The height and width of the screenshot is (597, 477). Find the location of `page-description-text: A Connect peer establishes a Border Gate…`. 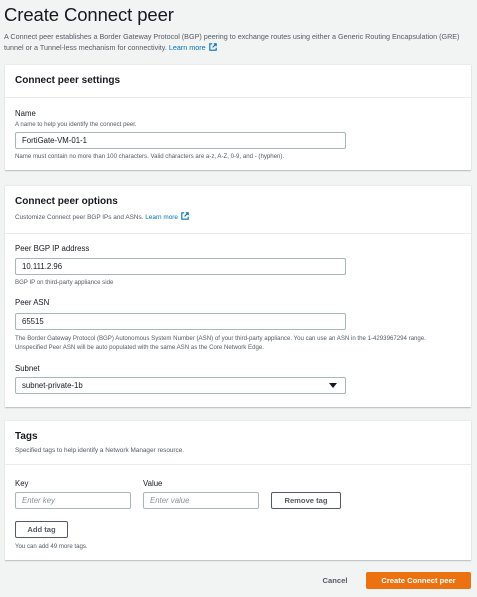

page-description-text: A Connect peer establishes a Border Gate… is located at coordinates (232, 42).